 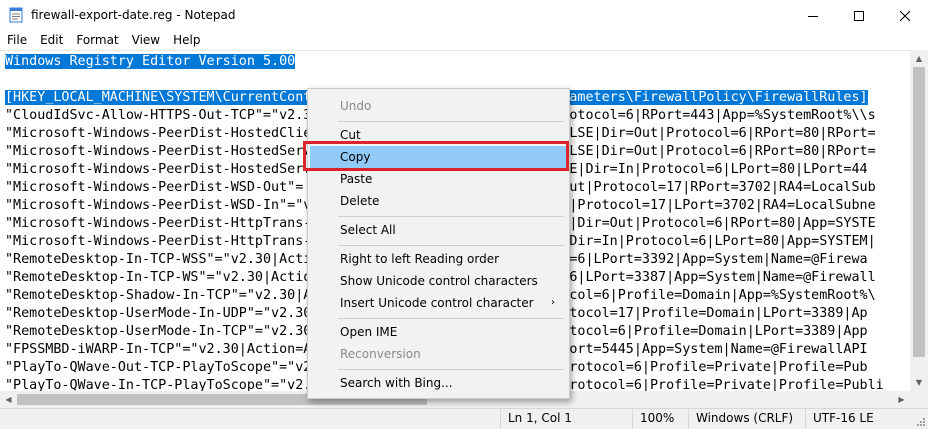 What do you see at coordinates (660, 419) in the screenshot?
I see `zoom-level: 100%` at bounding box center [660, 419].